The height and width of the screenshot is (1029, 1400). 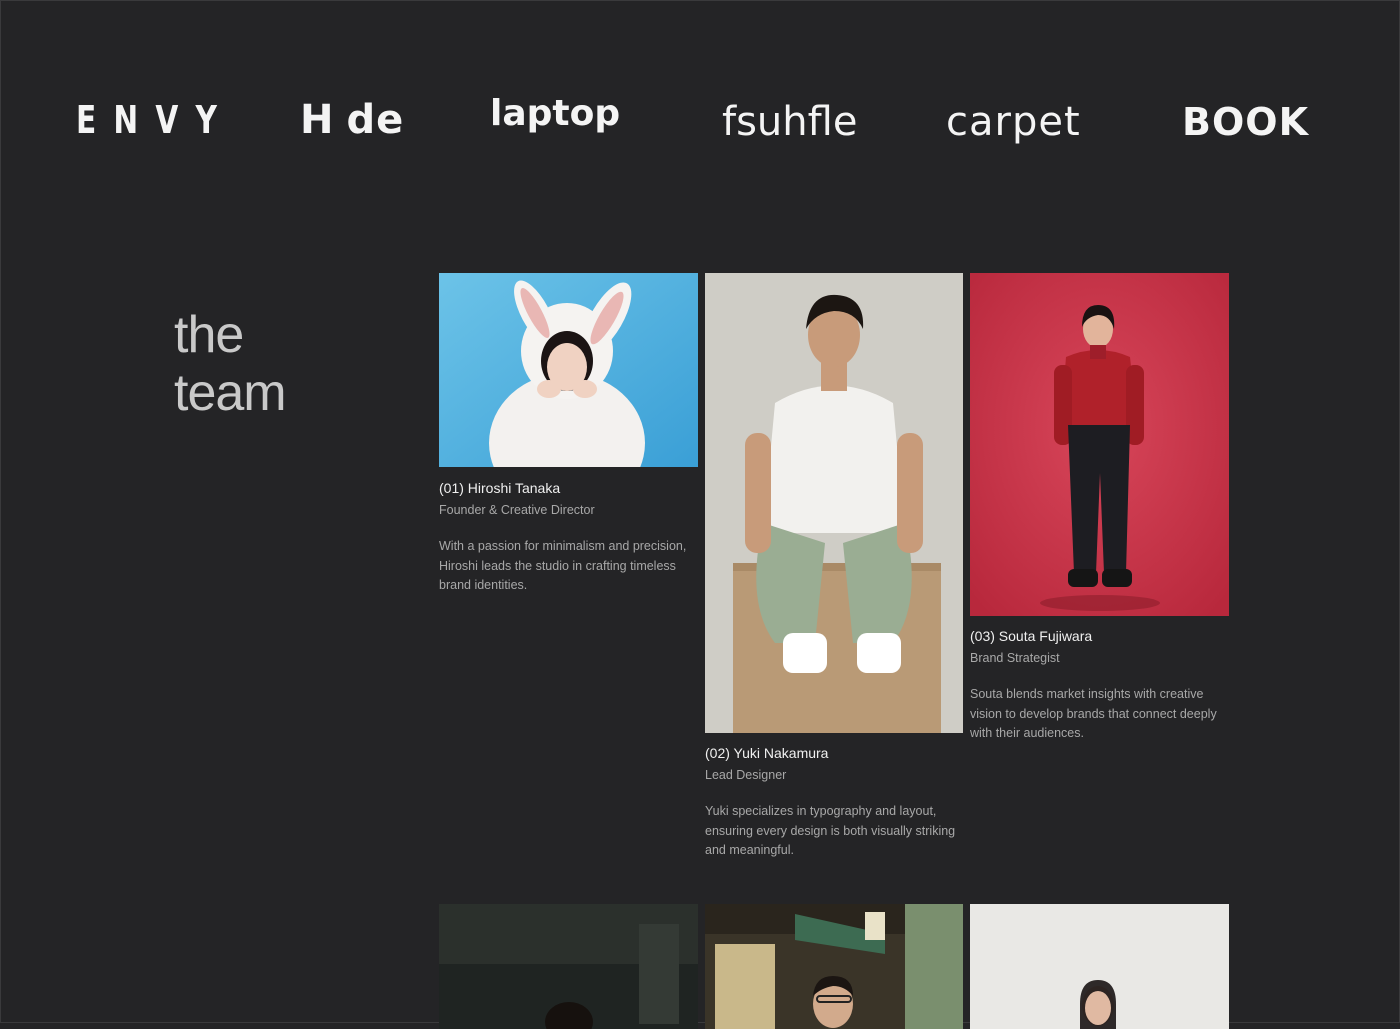 What do you see at coordinates (1013, 122) in the screenshot?
I see `logo-carpet: carpet` at bounding box center [1013, 122].